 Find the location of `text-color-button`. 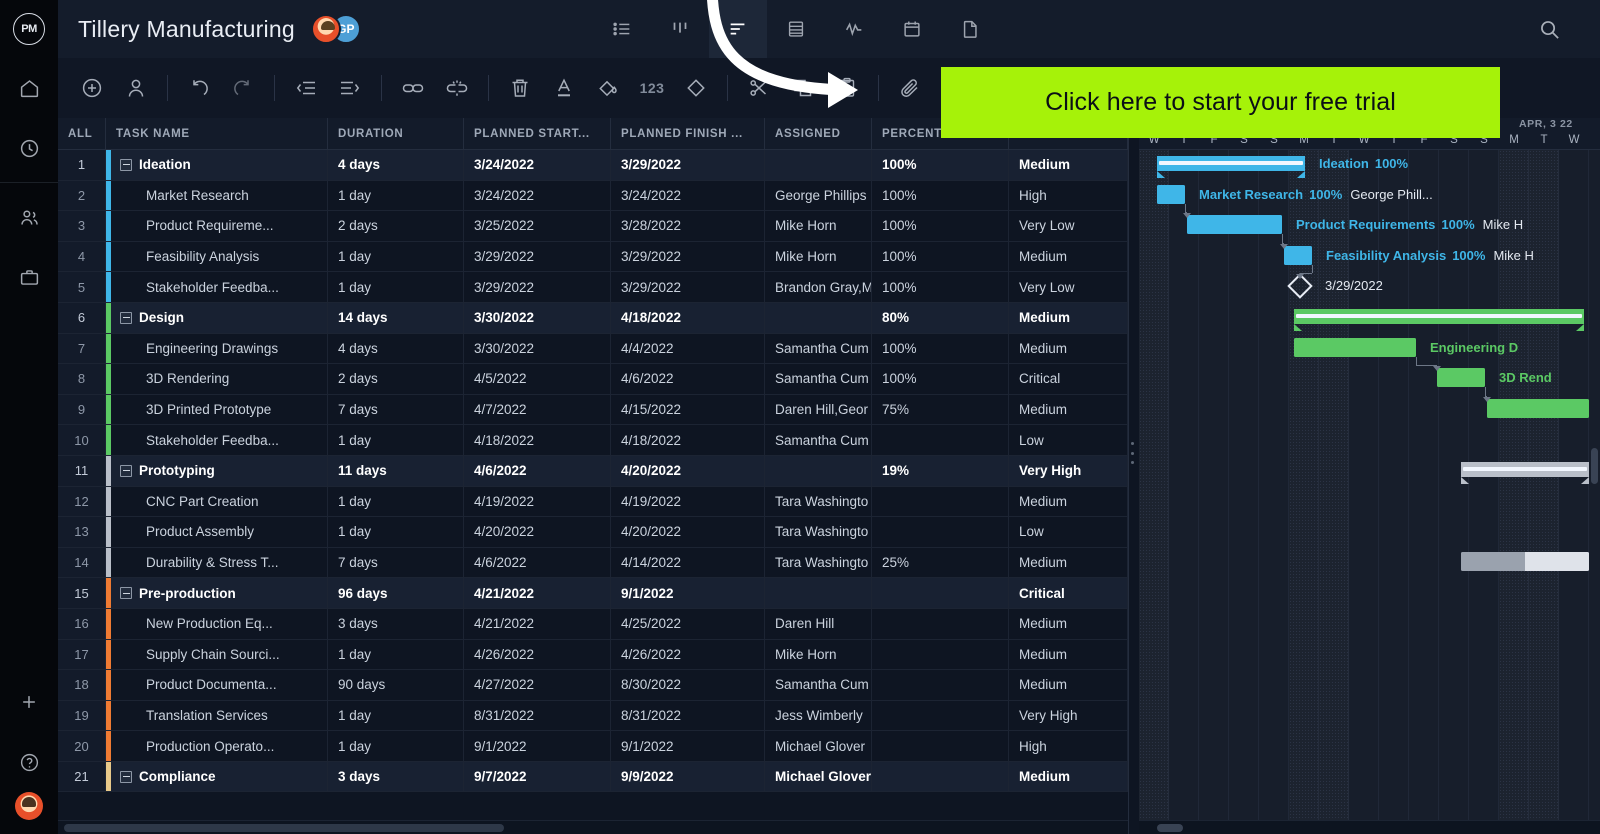

text-color-button is located at coordinates (564, 88).